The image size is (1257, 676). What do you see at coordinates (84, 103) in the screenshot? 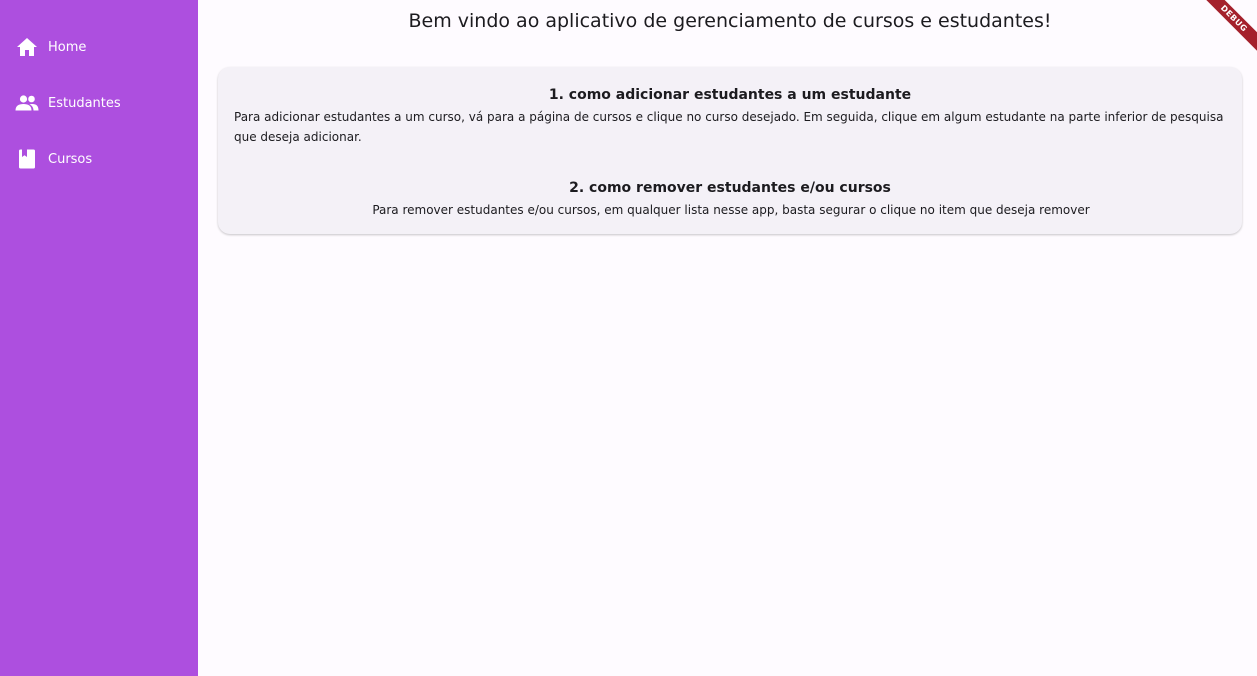
I see `sidebar-item-label: Estudantes` at bounding box center [84, 103].